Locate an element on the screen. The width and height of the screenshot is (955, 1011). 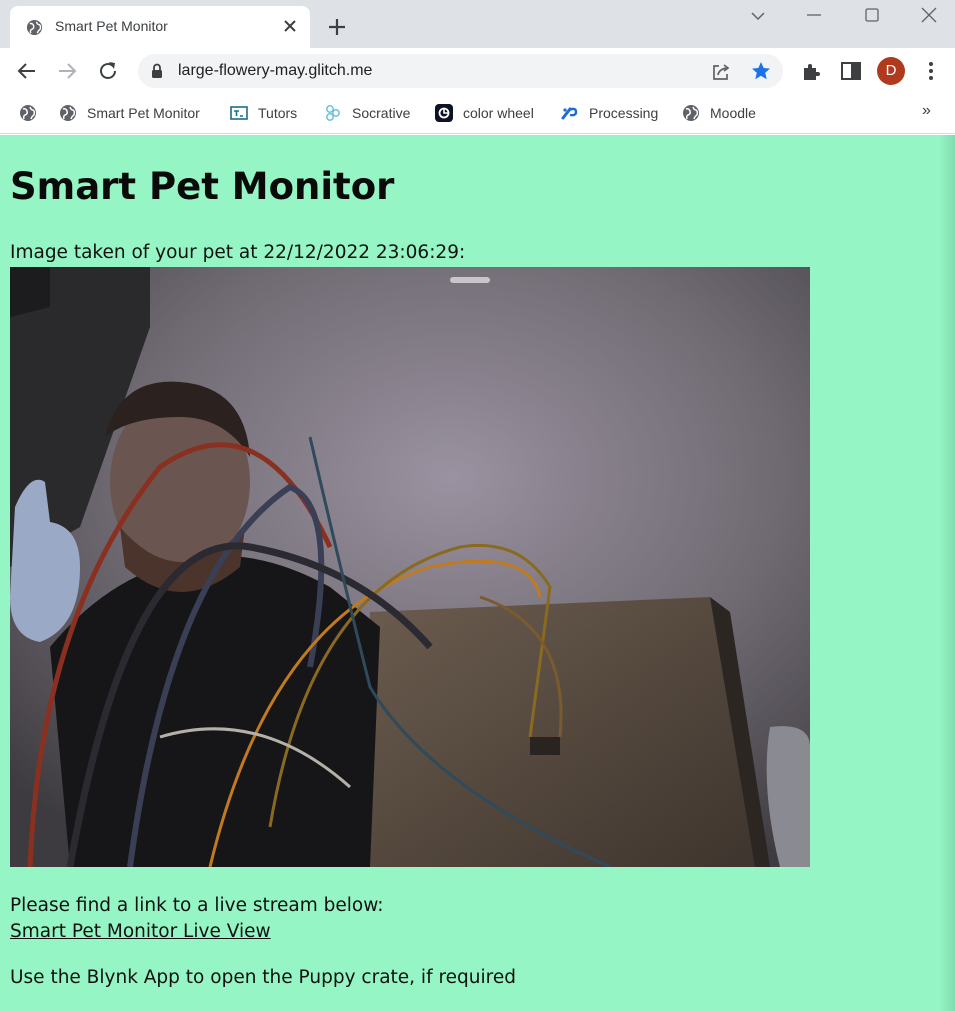
scrollbar-edge is located at coordinates (947, 573).